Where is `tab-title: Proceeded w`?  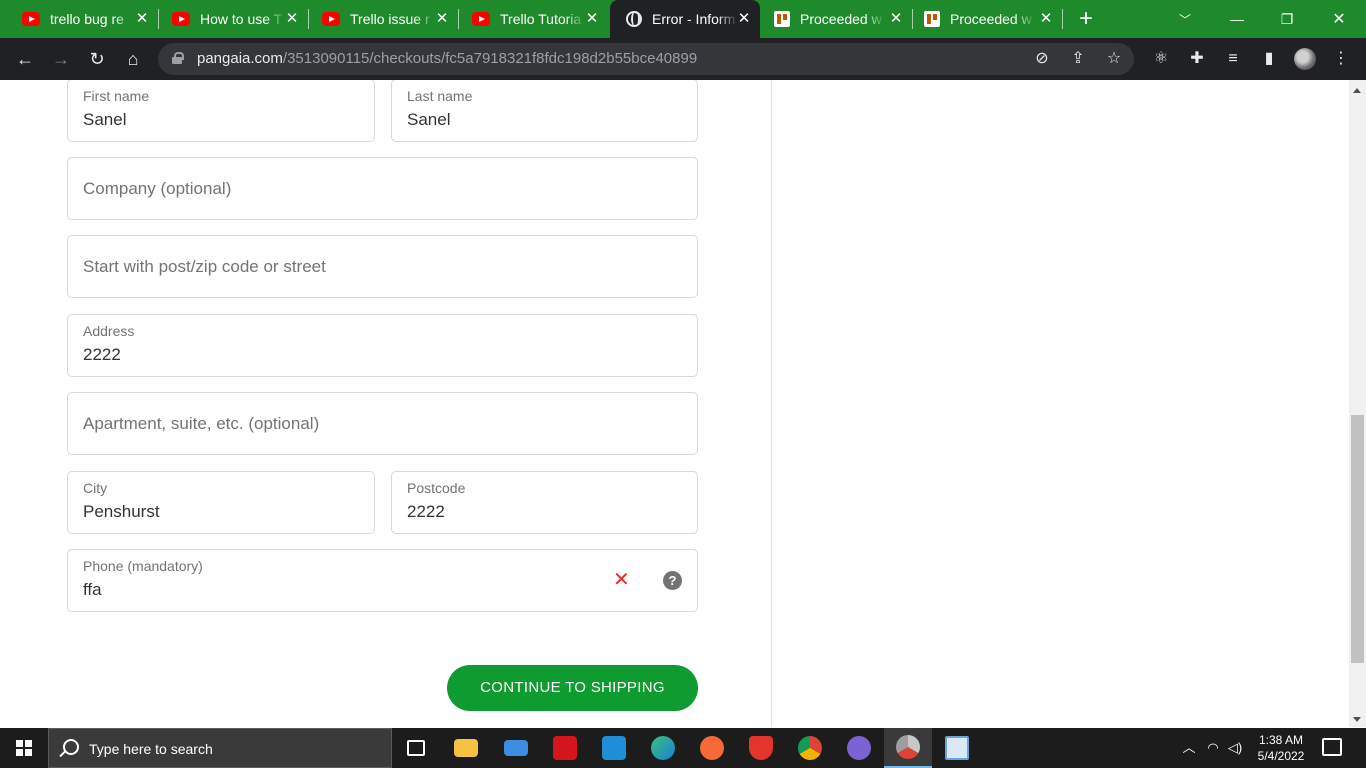
tab-title: Proceeded w is located at coordinates (991, 19).